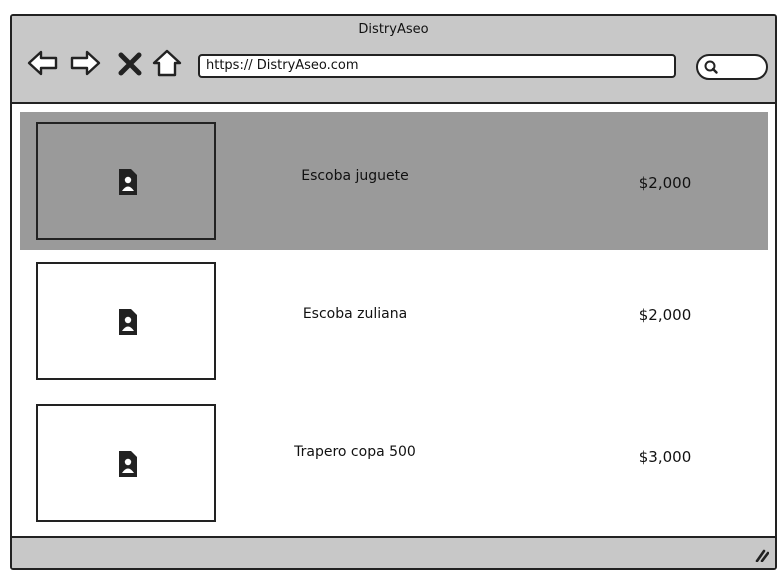 This screenshot has width=781, height=572. Describe the element at coordinates (167, 63) in the screenshot. I see `home-icon` at that location.